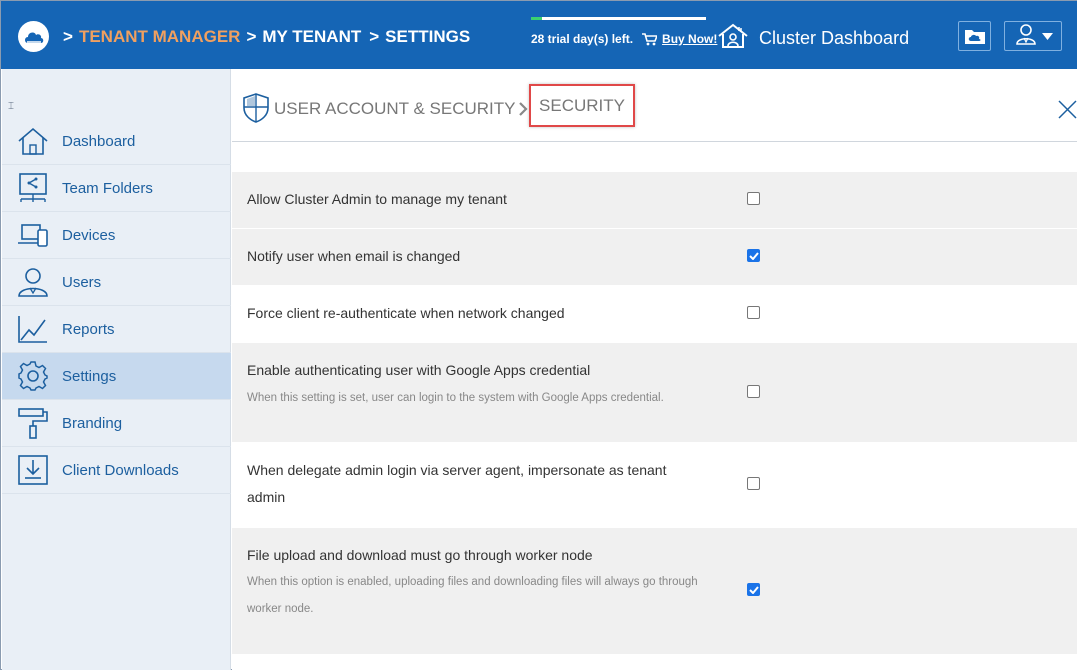  Describe the element at coordinates (654, 257) in the screenshot. I see `setting-row-notify-email-change: Notify user when email is changed` at that location.